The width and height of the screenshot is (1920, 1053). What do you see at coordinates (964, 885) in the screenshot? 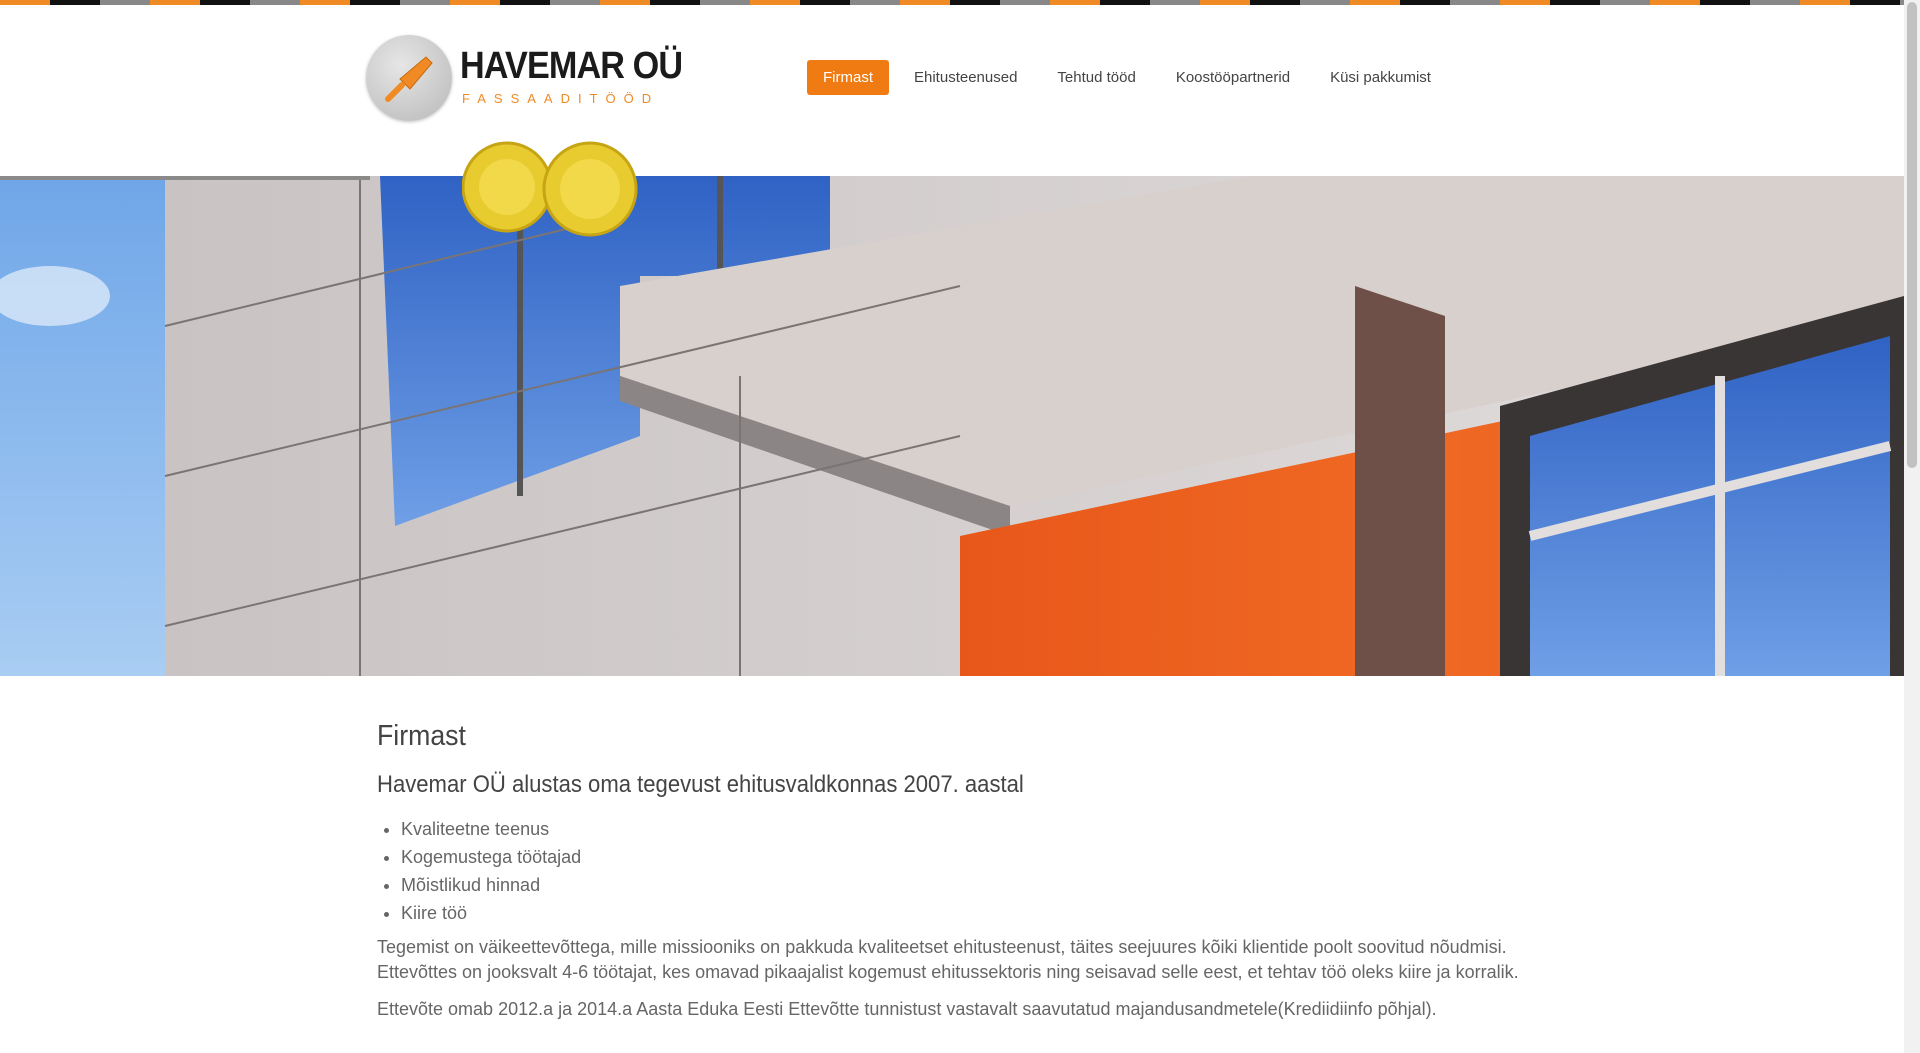
I see `list-item: Mõistlikud hinnad` at bounding box center [964, 885].